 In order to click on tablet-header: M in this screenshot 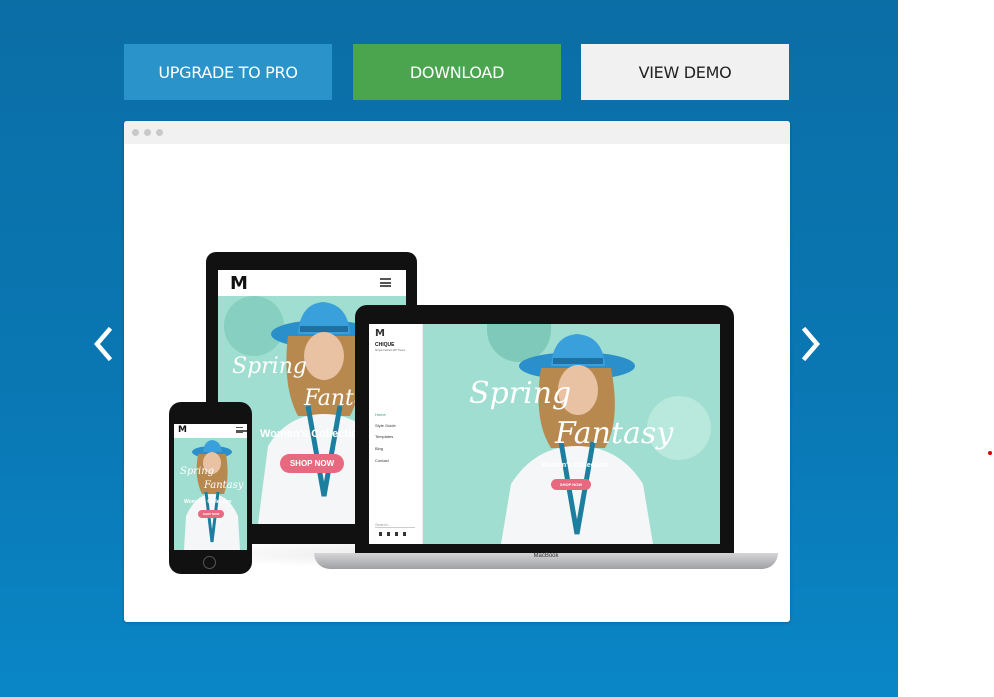, I will do `click(312, 283)`.